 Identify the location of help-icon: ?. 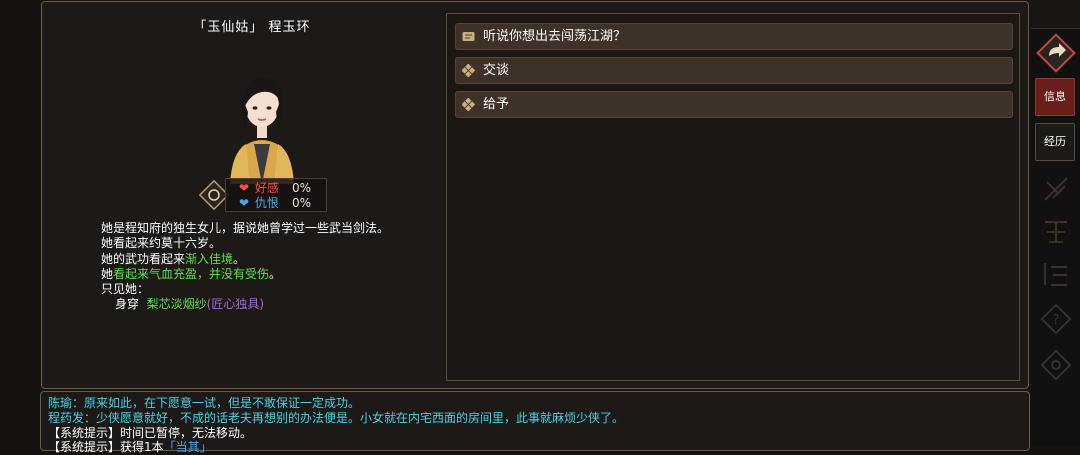
(1056, 319).